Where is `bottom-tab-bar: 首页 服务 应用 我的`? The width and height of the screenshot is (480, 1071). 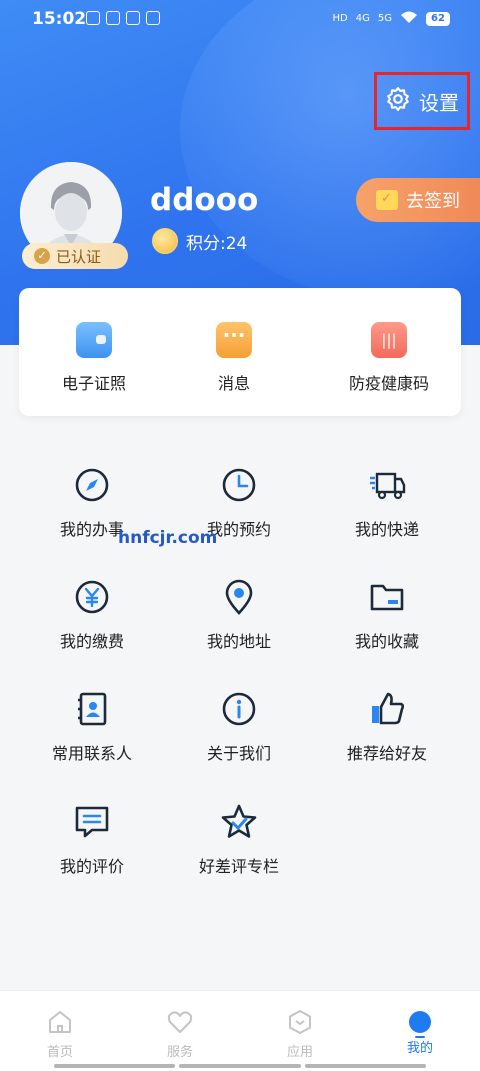 bottom-tab-bar: 首页 服务 应用 我的 is located at coordinates (240, 1030).